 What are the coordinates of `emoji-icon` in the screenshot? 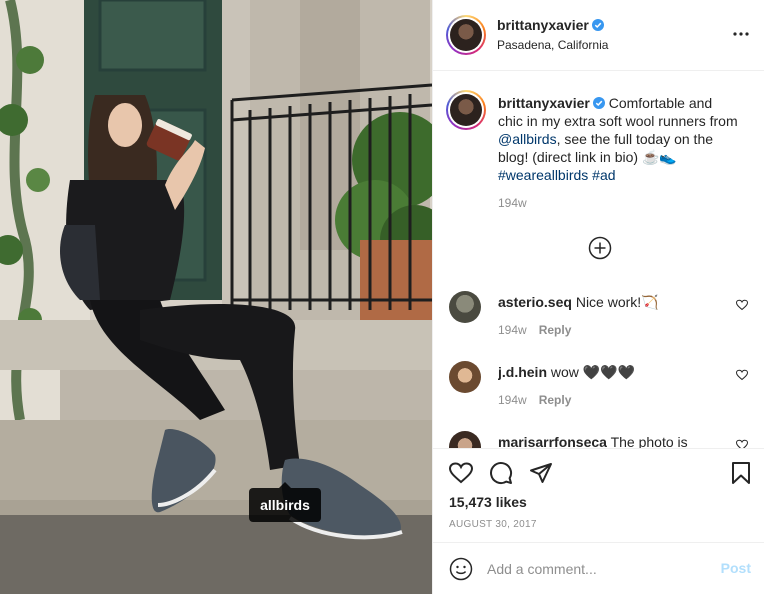 It's located at (461, 569).